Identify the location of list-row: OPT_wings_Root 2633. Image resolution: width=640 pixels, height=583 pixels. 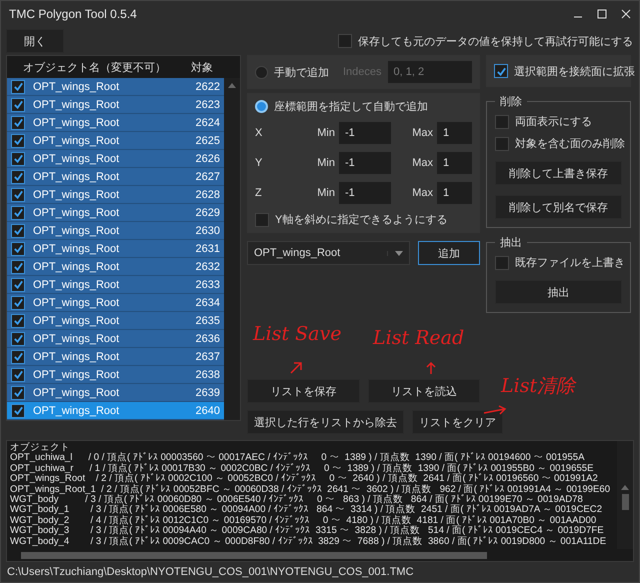
(115, 285).